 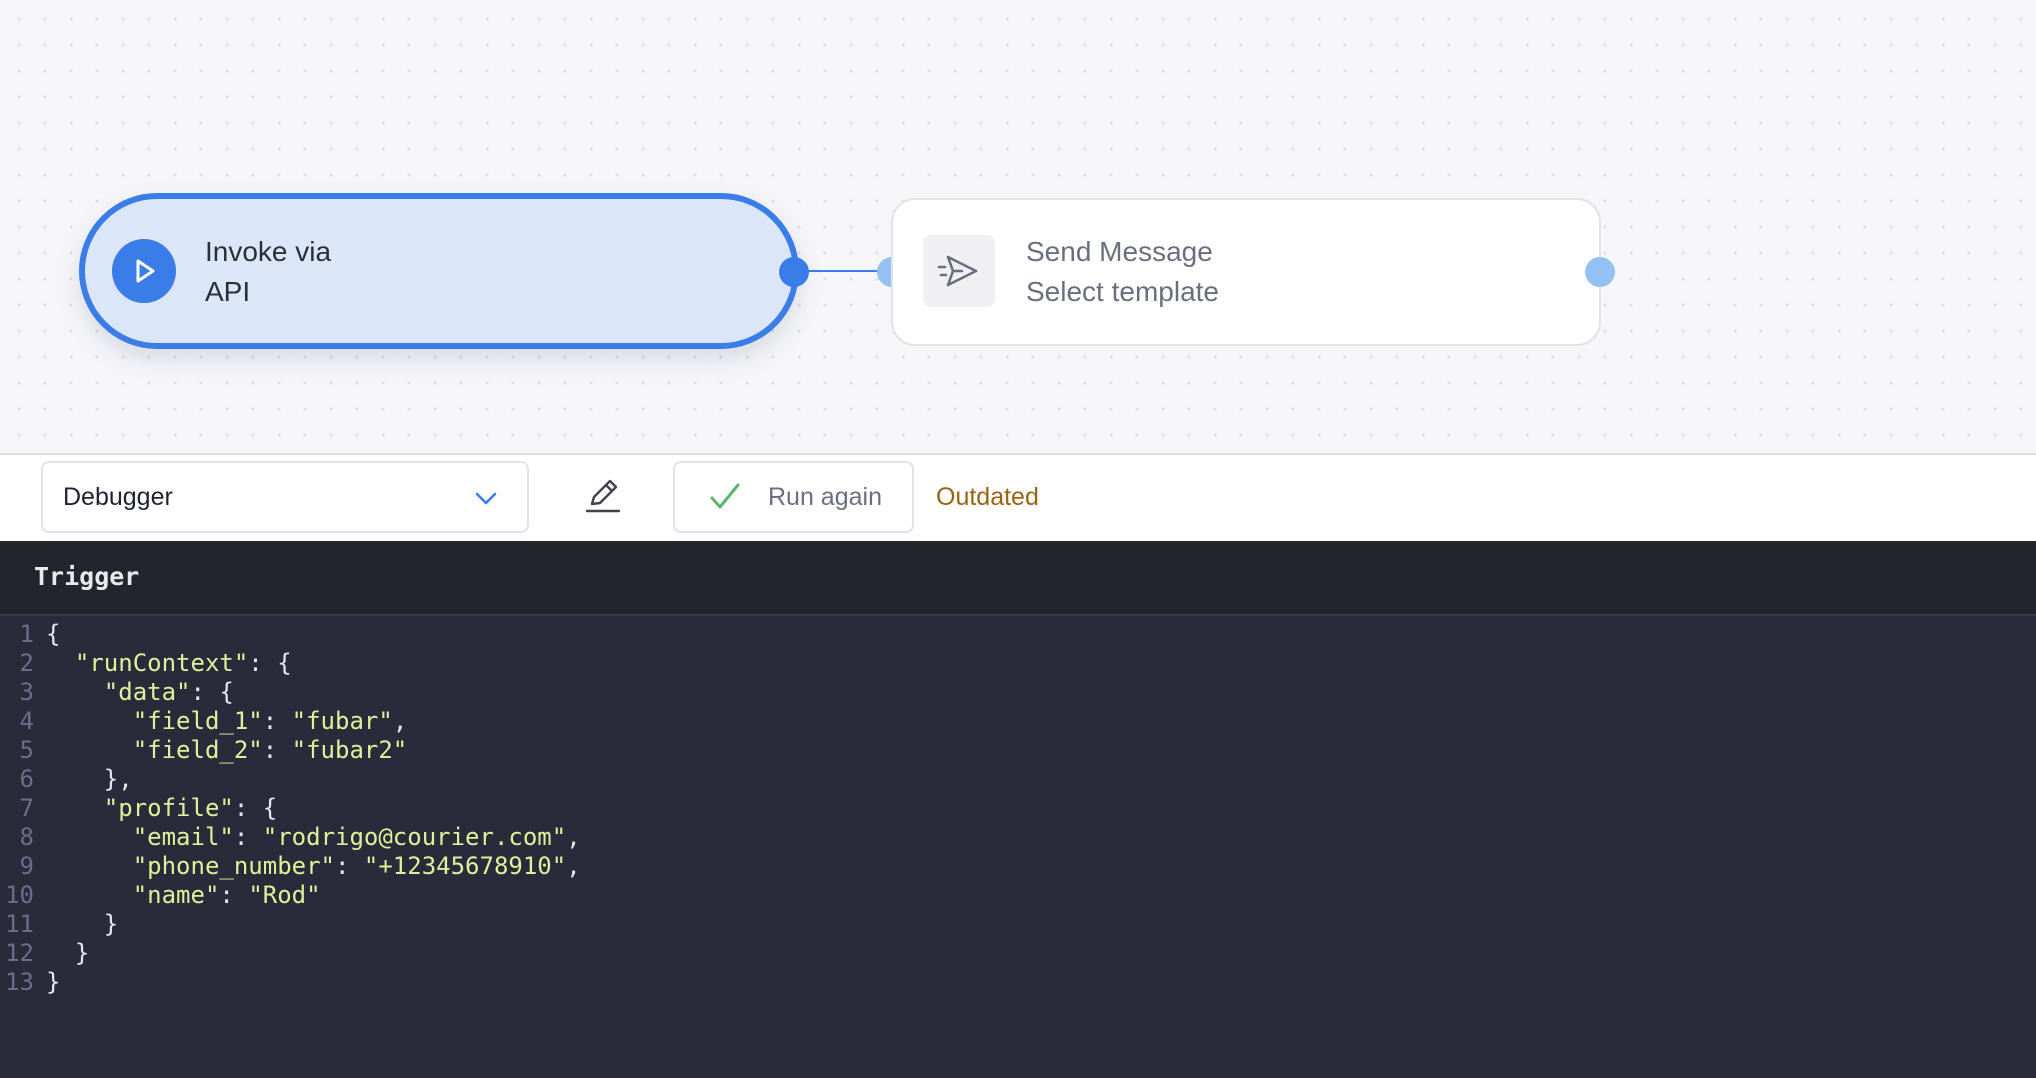 I want to click on code-text: "email": "rodrigo@courier.com",, so click(x=356, y=837).